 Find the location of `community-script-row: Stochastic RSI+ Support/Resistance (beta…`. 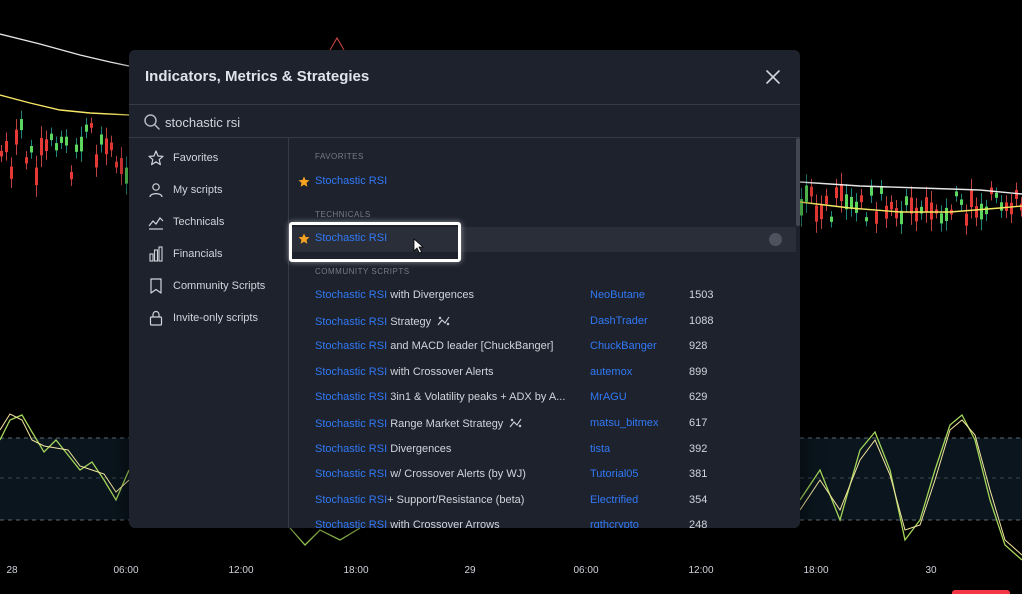

community-script-row: Stochastic RSI+ Support/Resistance (beta… is located at coordinates (543, 501).